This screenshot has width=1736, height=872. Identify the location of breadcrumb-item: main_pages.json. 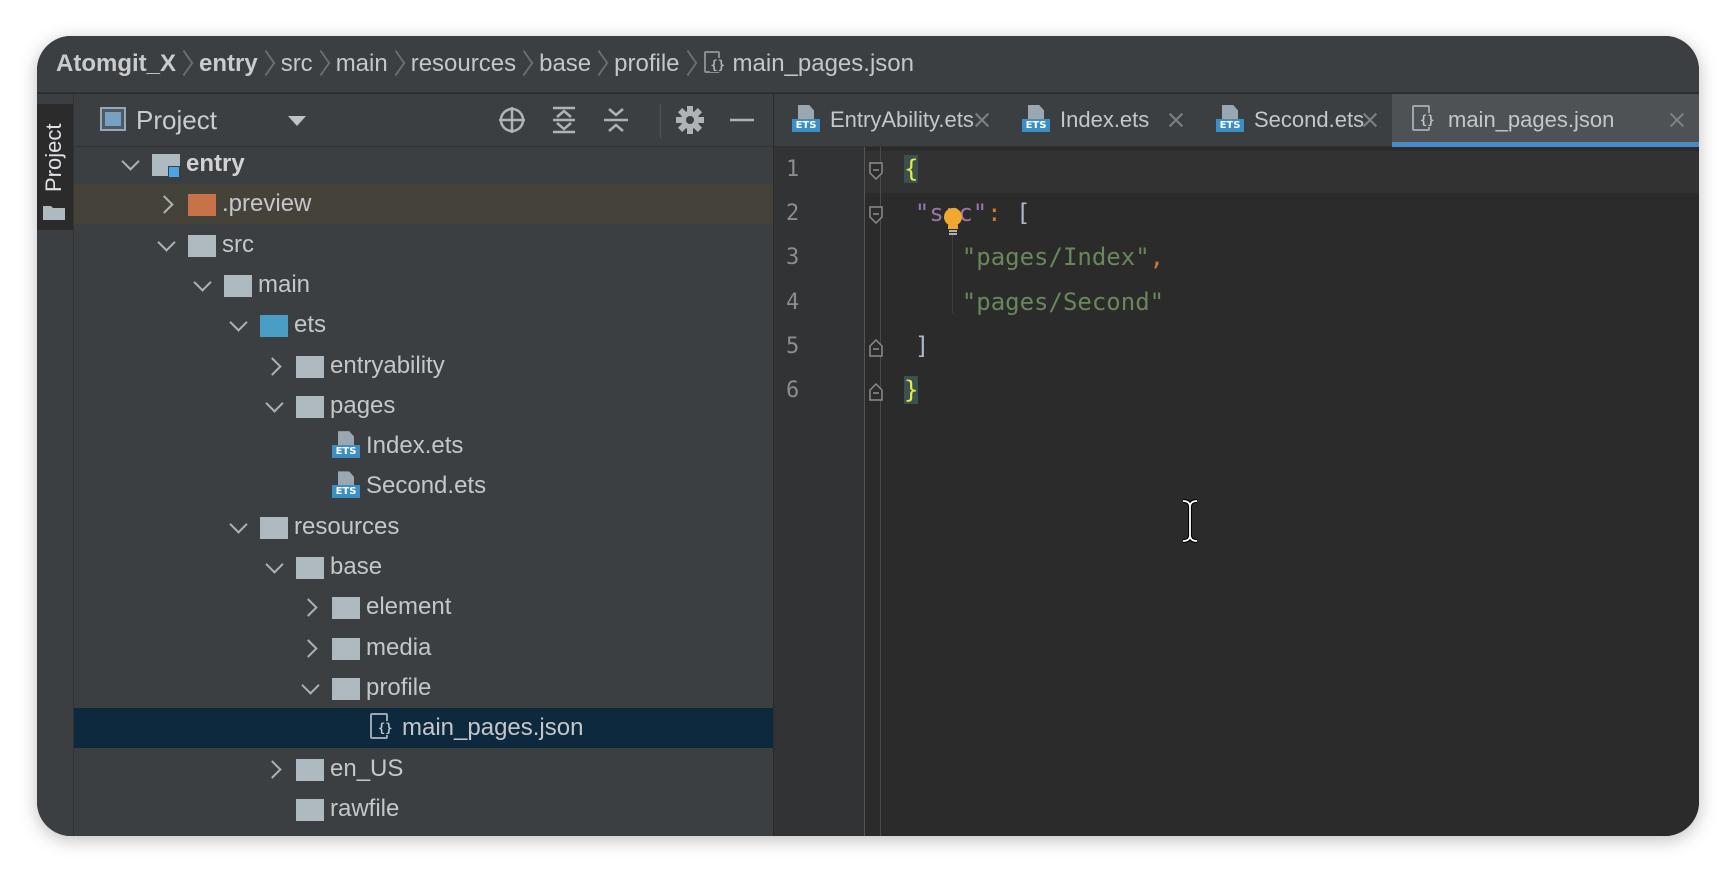
(808, 64).